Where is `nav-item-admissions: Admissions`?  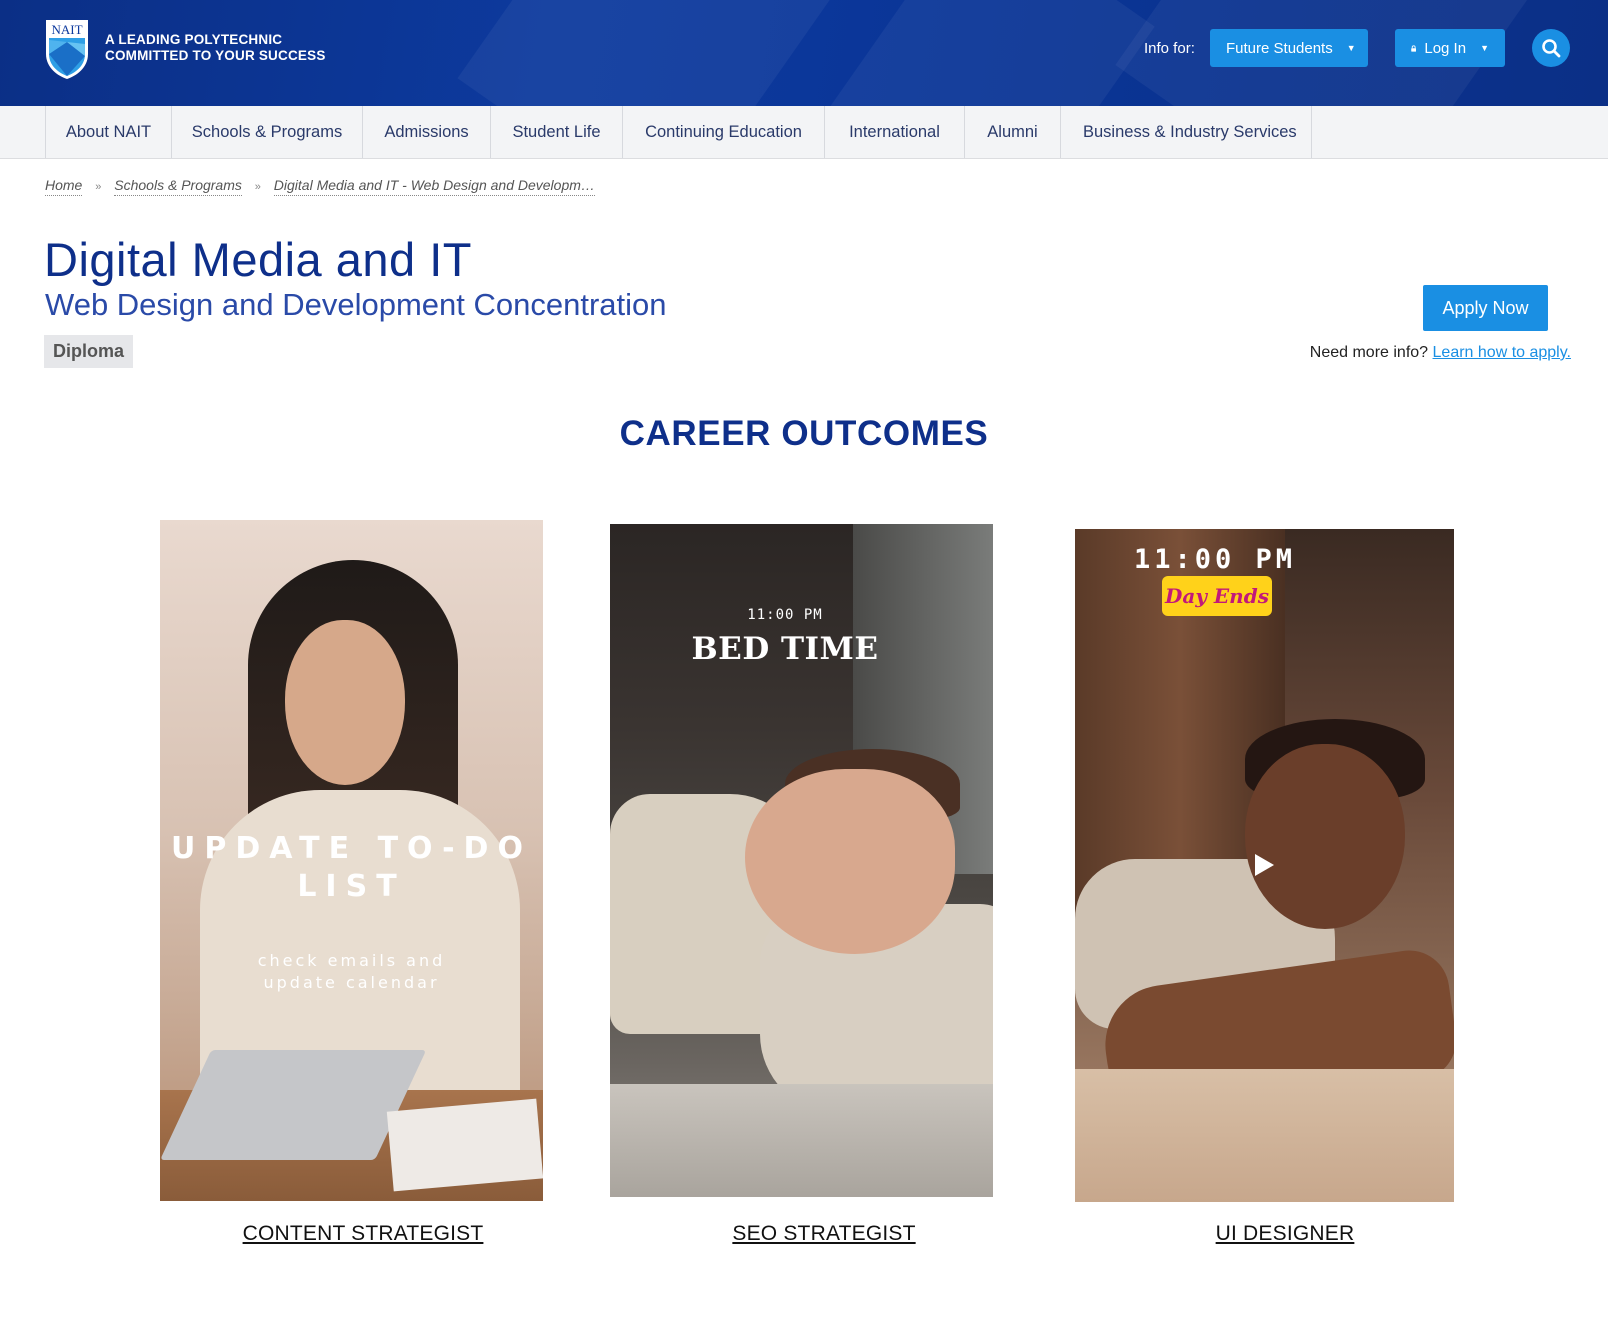
nav-item-admissions: Admissions is located at coordinates (426, 132).